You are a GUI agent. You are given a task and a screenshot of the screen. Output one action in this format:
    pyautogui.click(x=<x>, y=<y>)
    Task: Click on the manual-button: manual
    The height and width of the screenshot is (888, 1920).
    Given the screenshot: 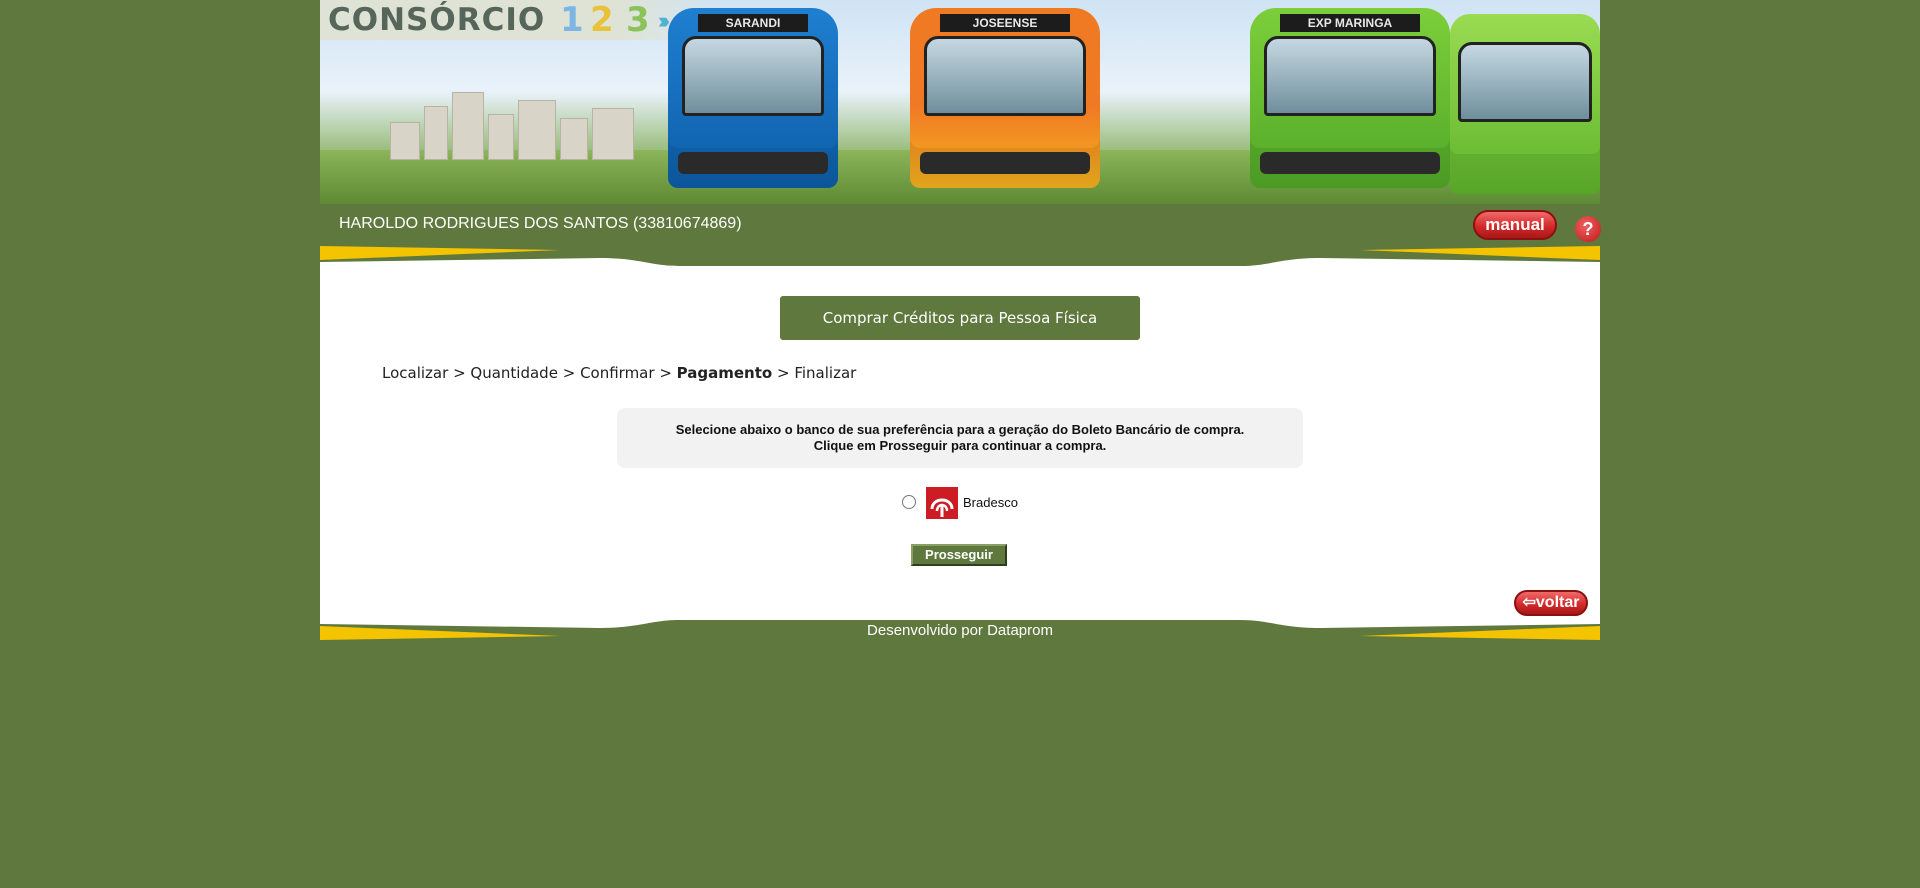 What is the action you would take?
    pyautogui.click(x=1515, y=225)
    